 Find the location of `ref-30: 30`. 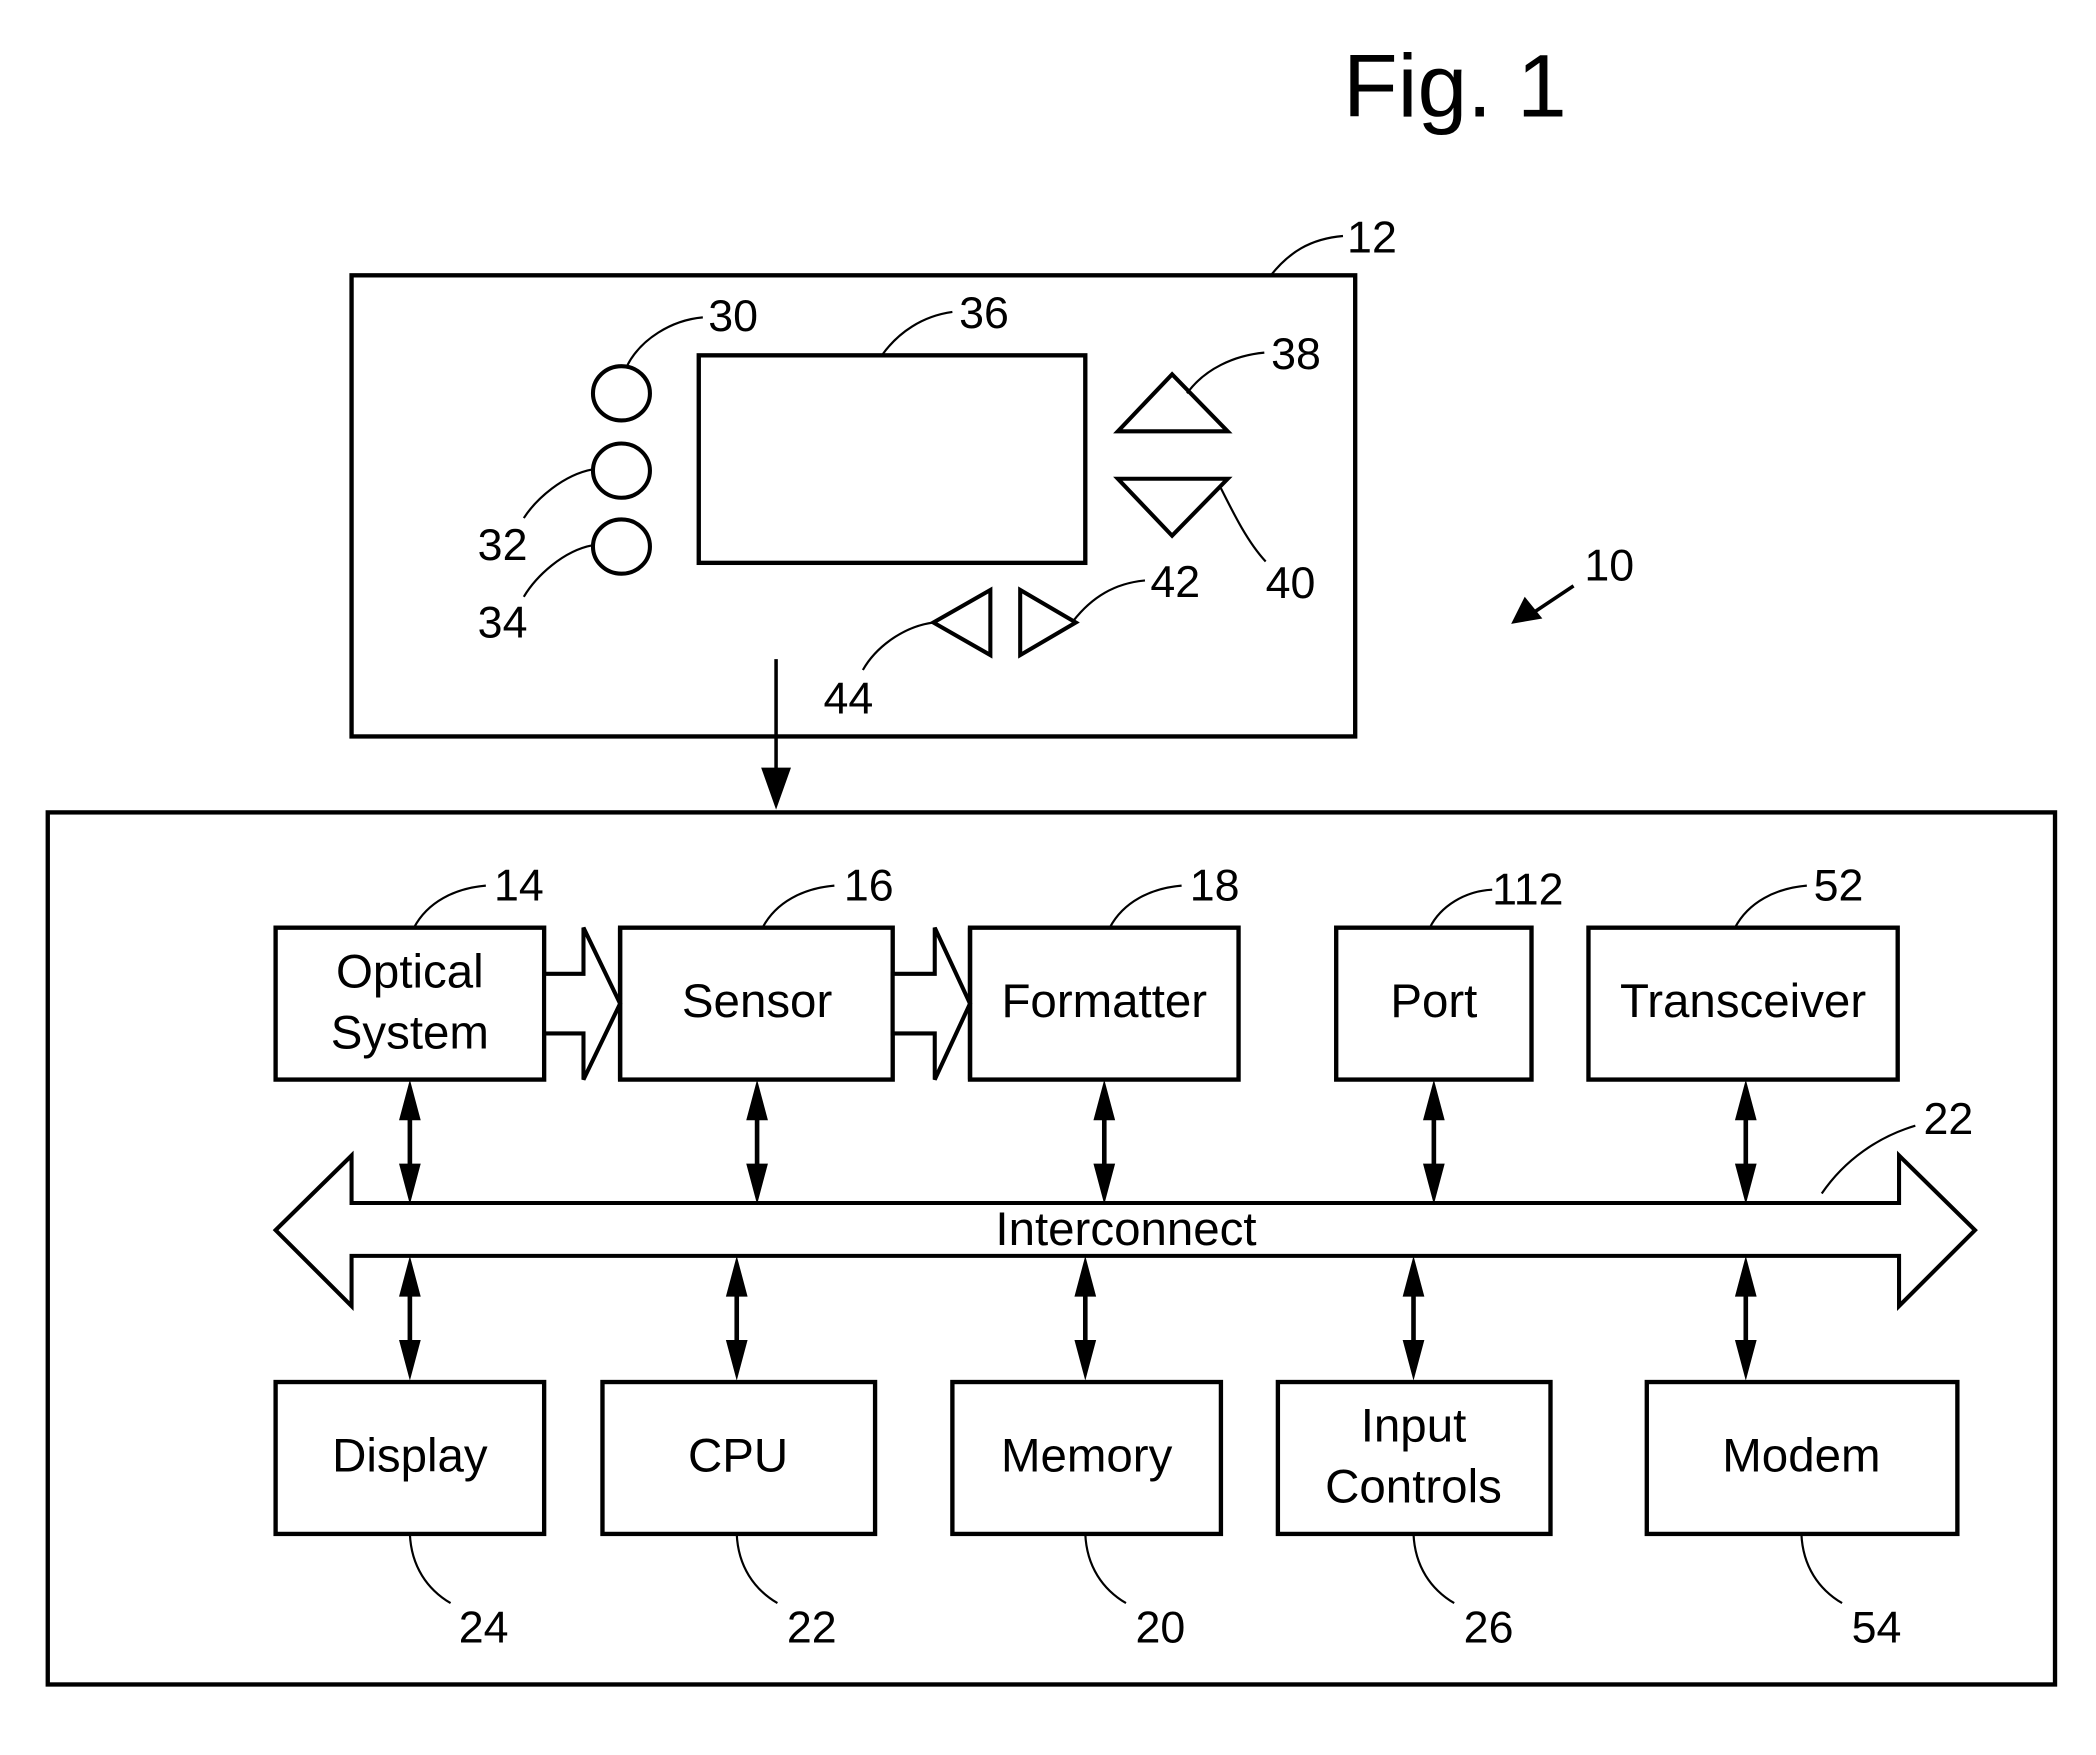

ref-30: 30 is located at coordinates (733, 316).